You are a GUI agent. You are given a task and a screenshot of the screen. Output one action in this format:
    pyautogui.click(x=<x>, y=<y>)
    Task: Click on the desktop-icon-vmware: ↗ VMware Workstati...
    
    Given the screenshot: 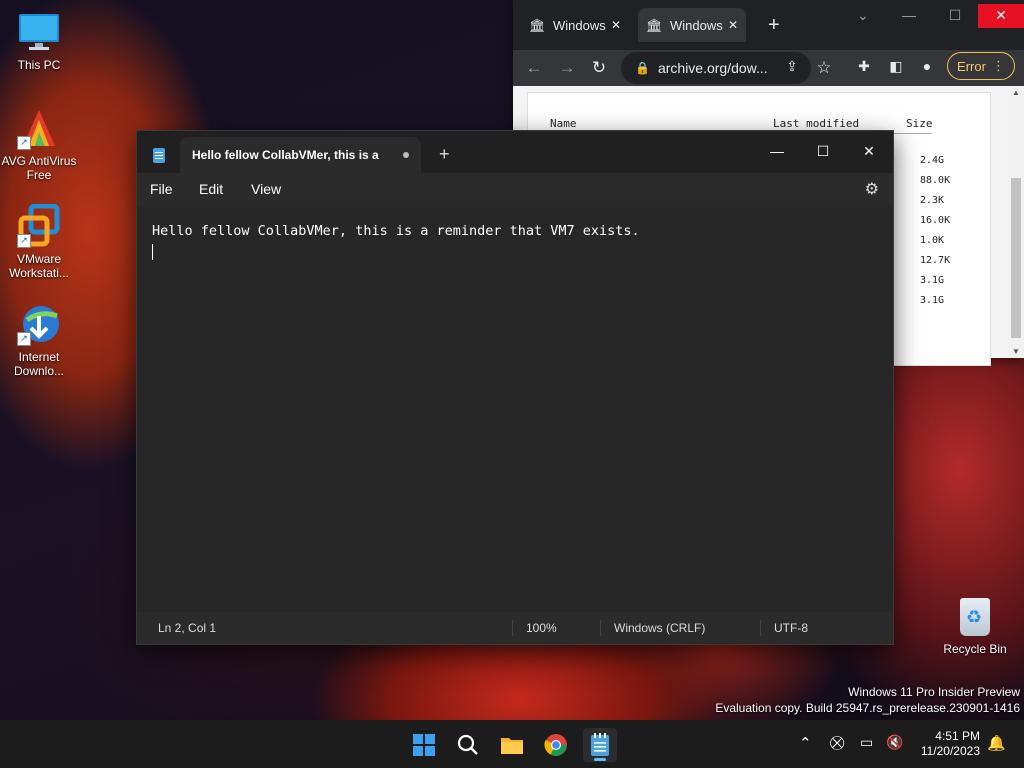 What is the action you would take?
    pyautogui.click(x=39, y=241)
    